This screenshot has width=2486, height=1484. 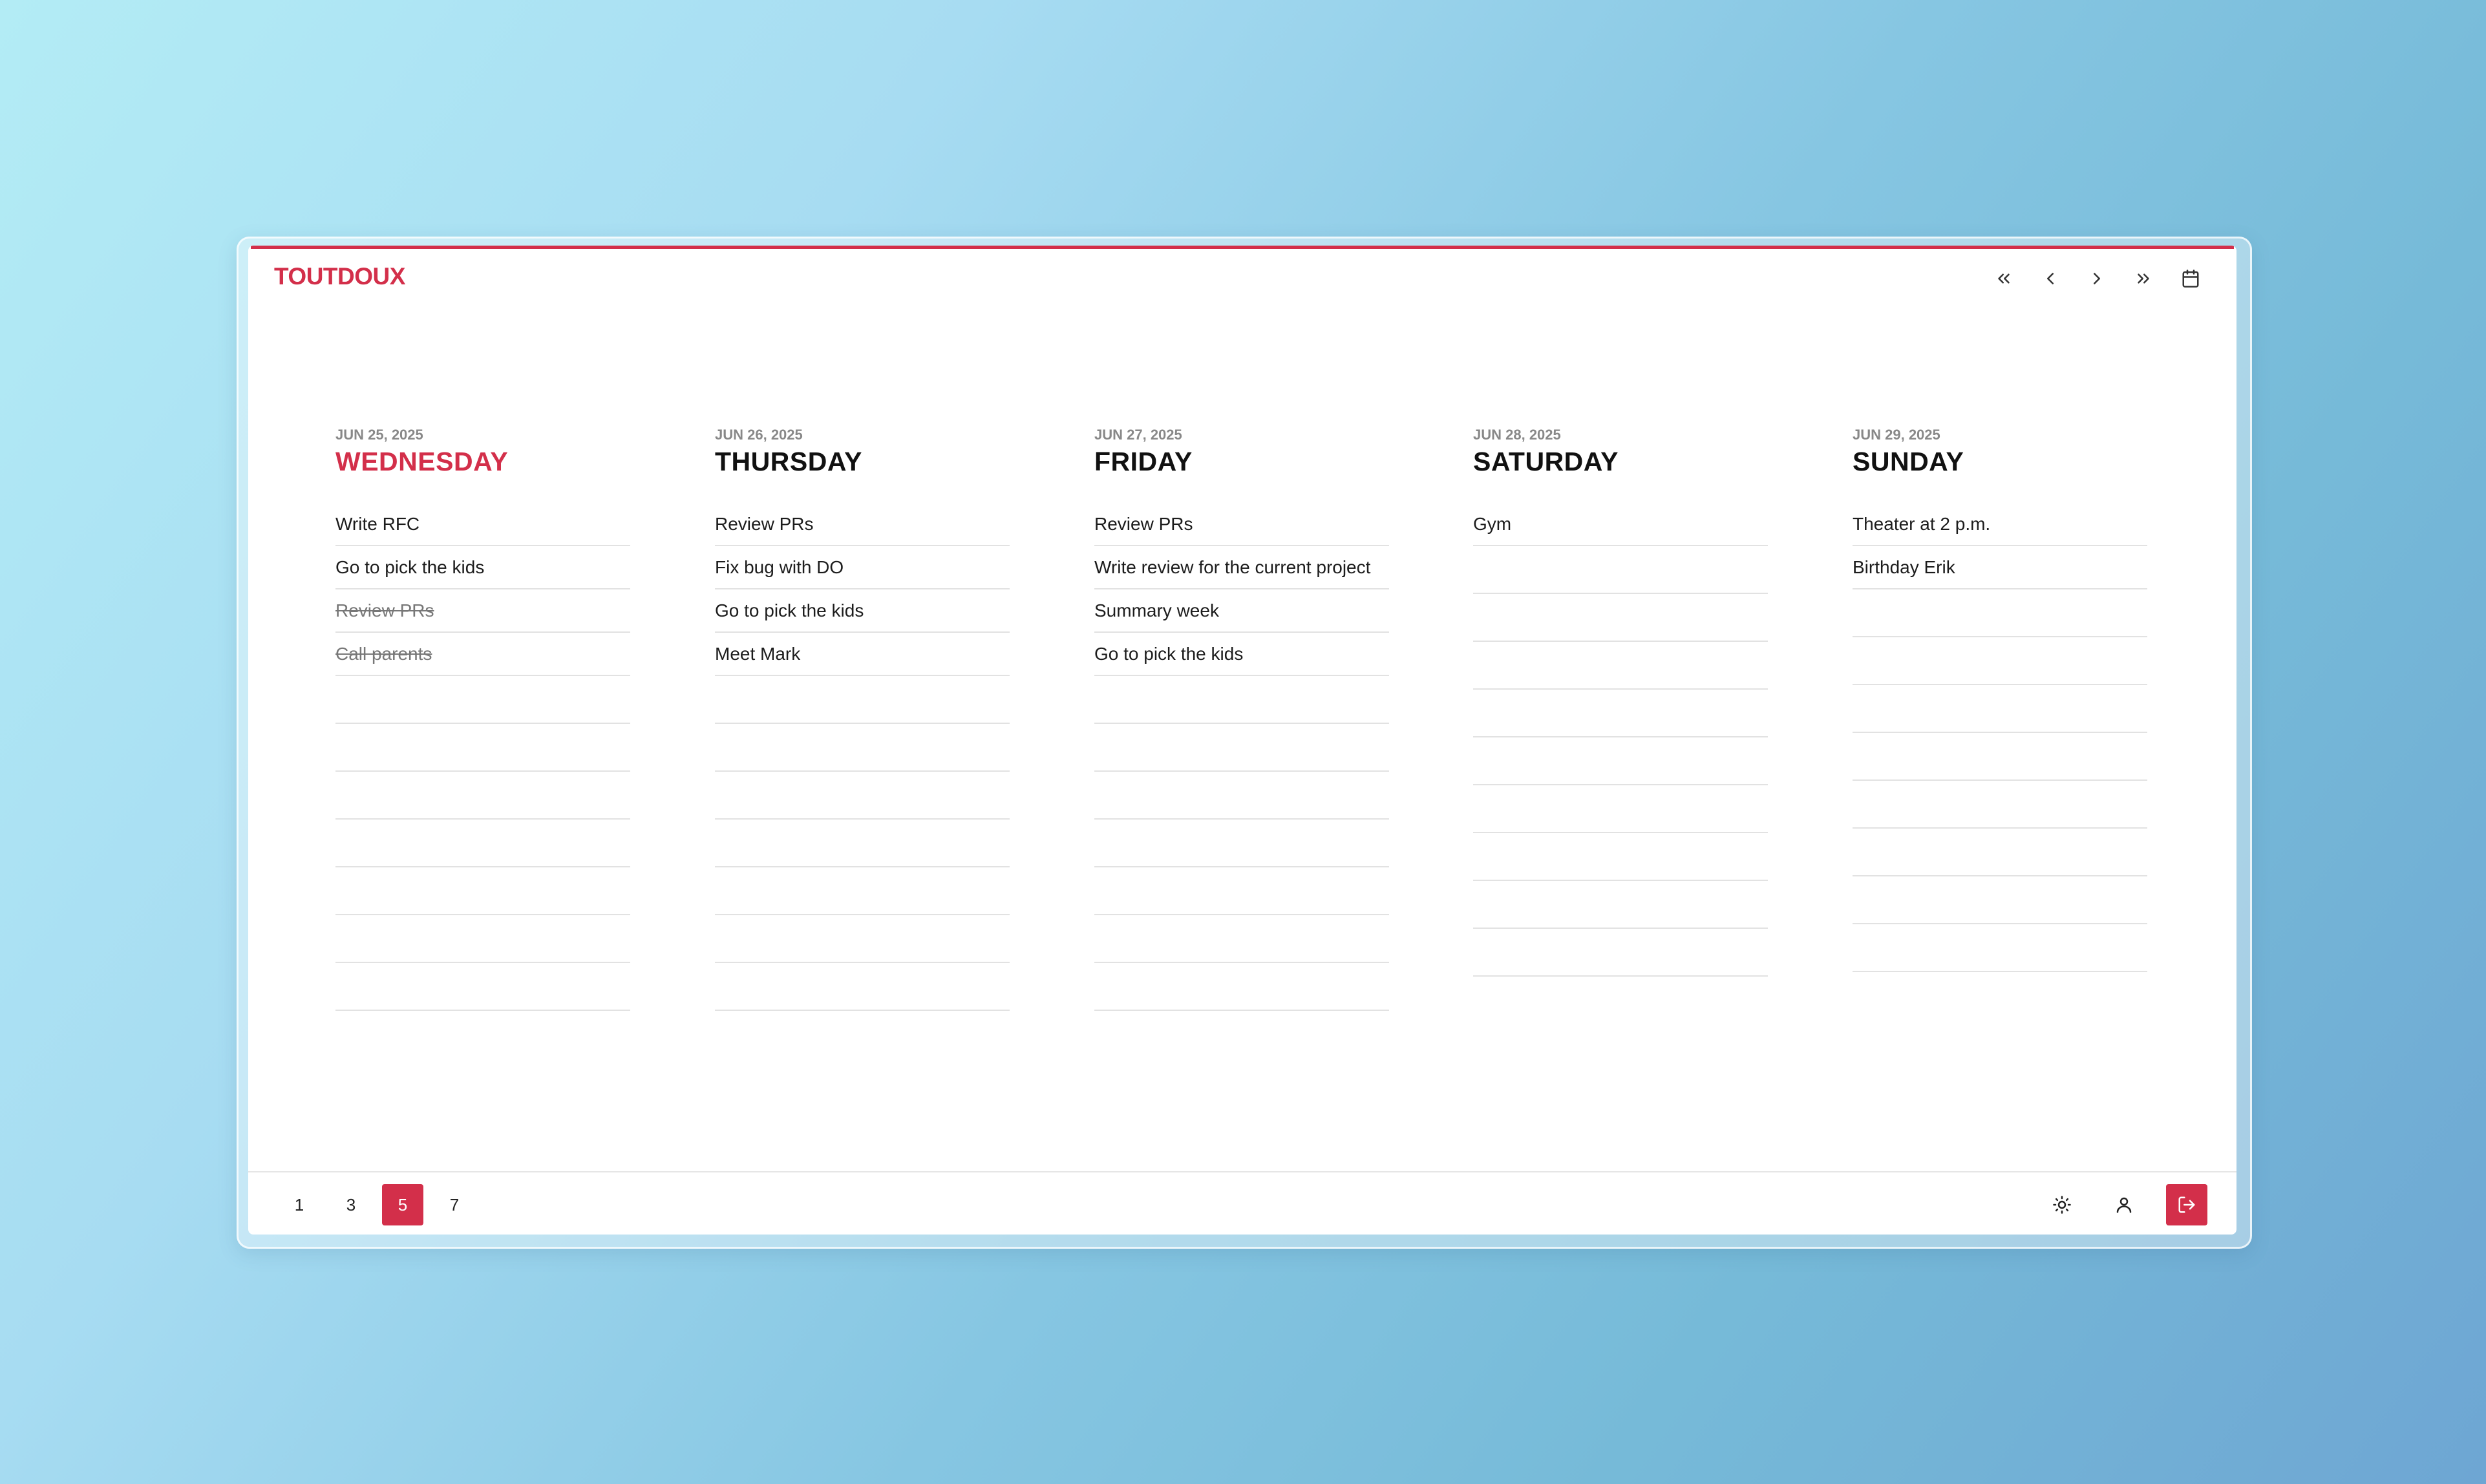 I want to click on task-item: Fix bug with DO, so click(x=862, y=567).